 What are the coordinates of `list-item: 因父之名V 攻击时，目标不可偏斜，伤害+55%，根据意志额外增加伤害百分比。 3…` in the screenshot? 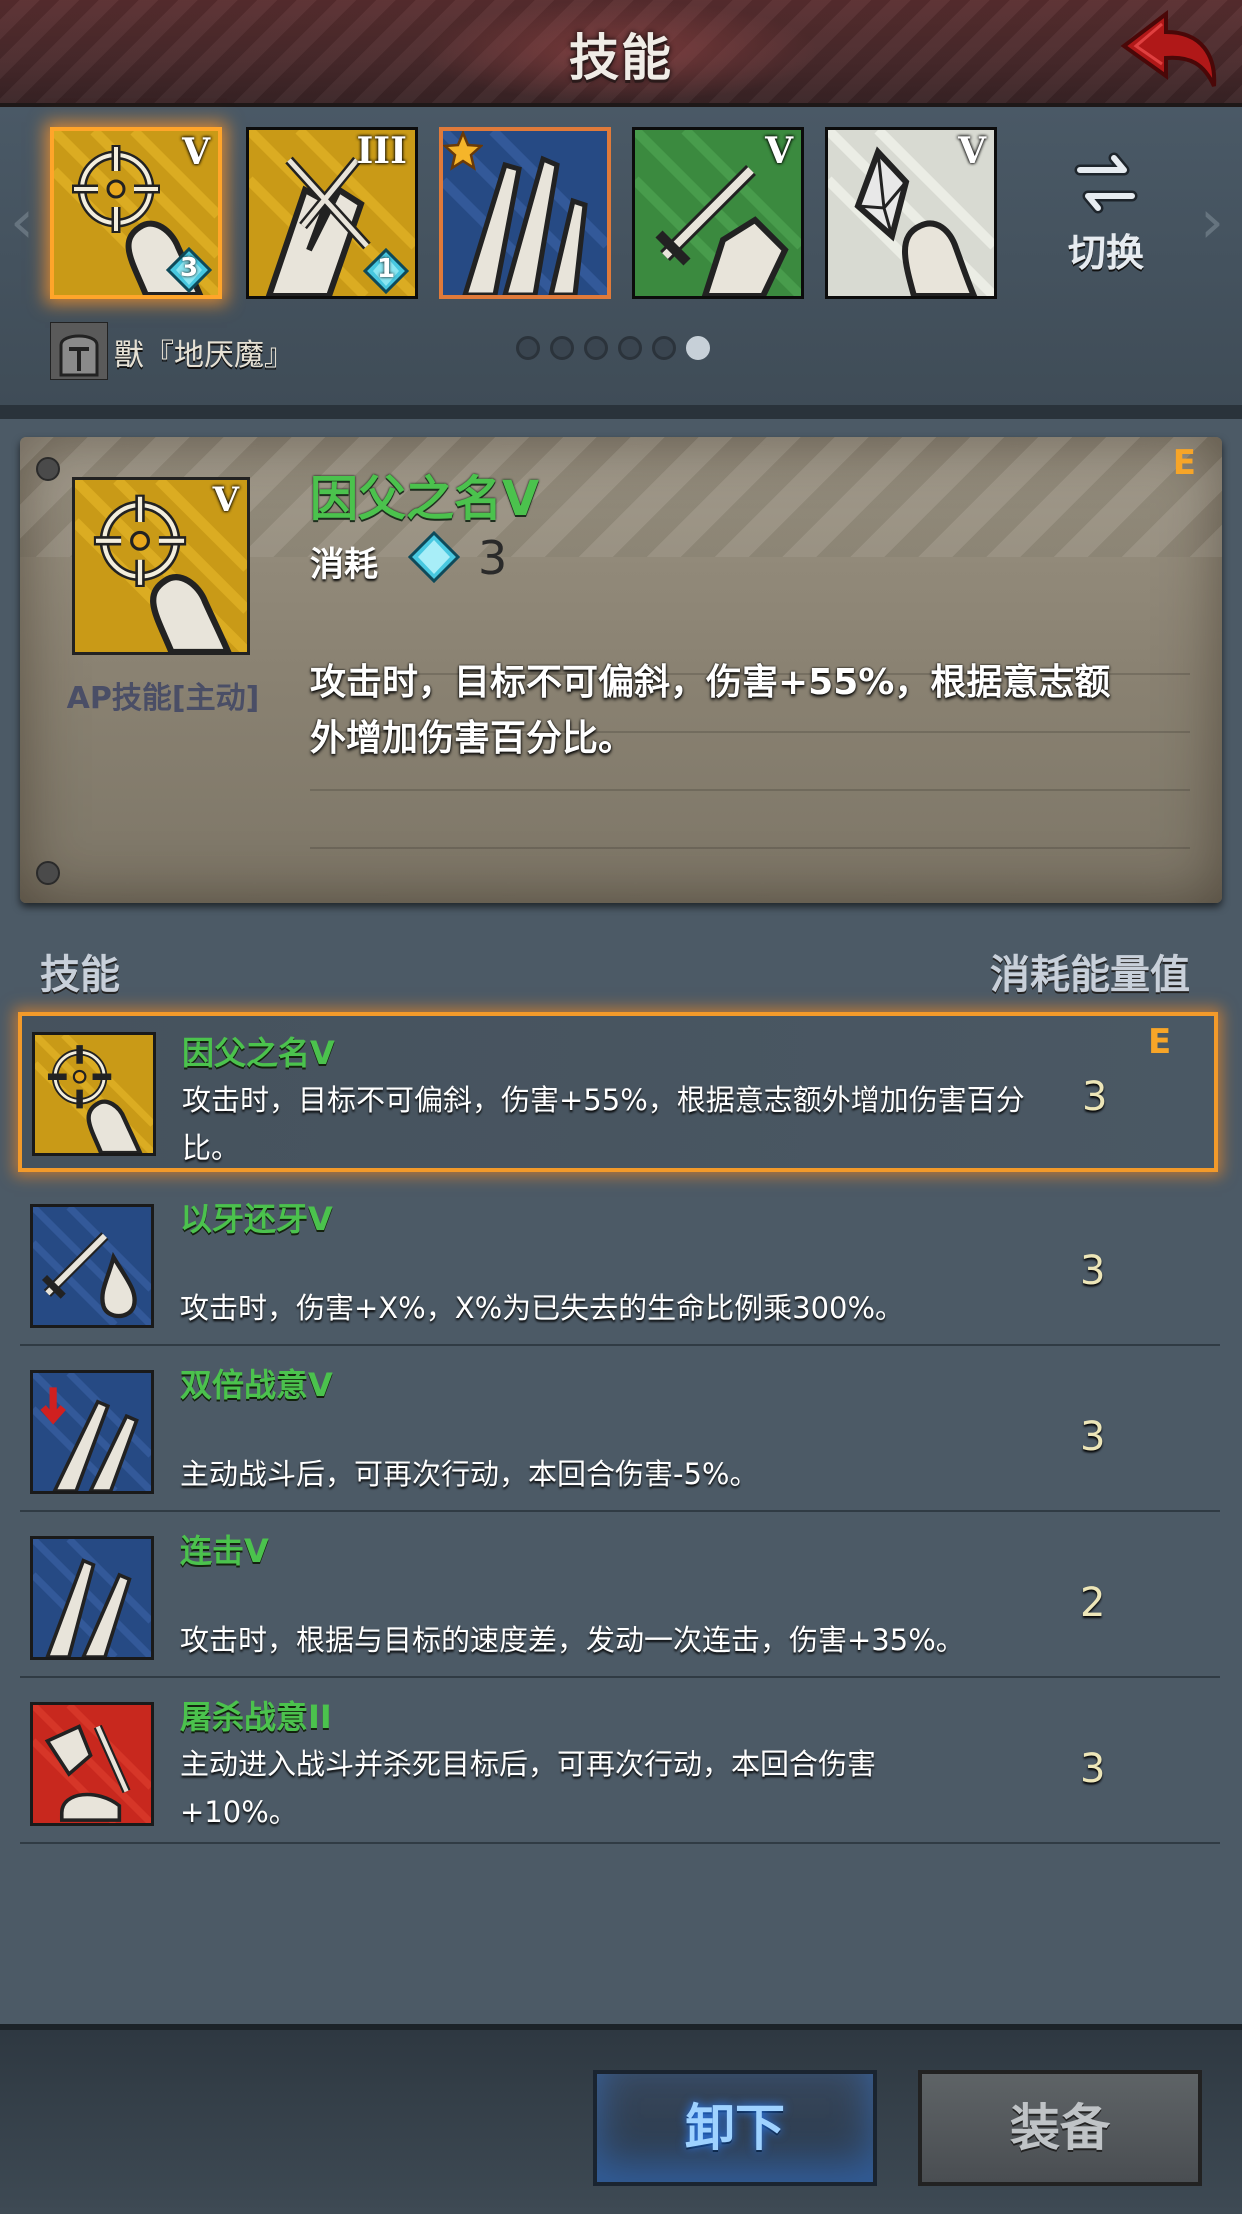 It's located at (618, 1092).